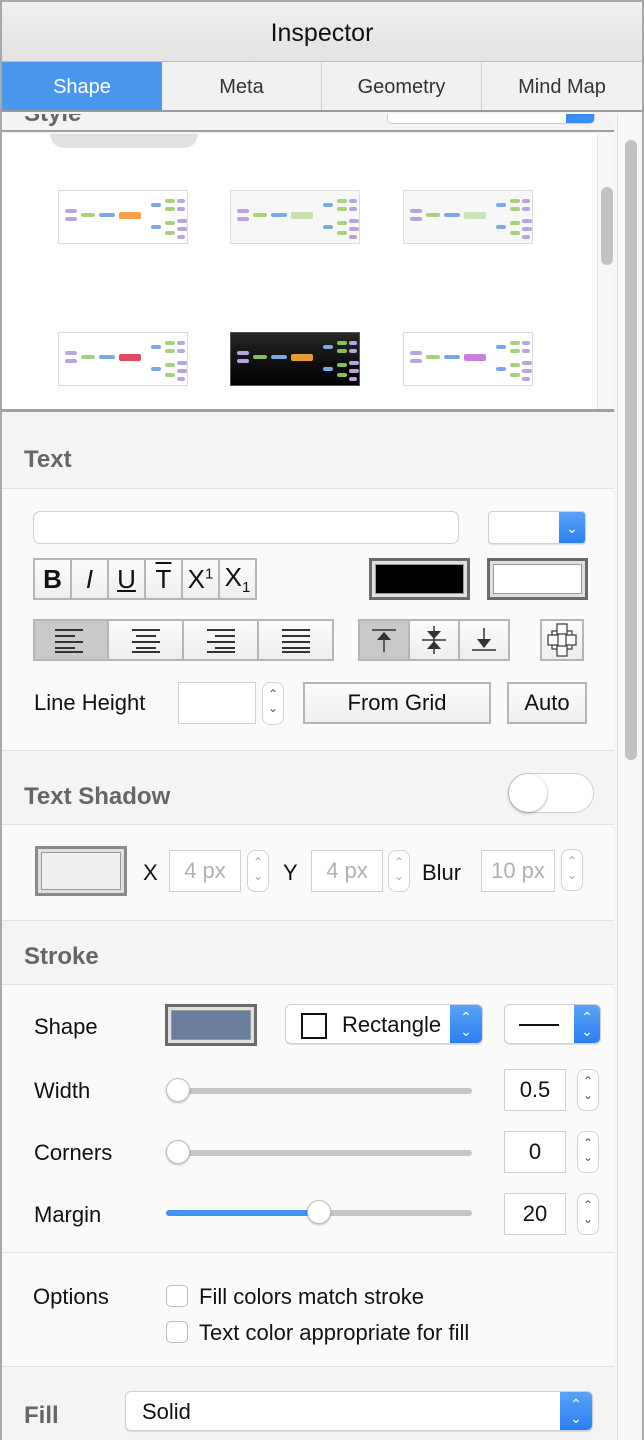  What do you see at coordinates (537, 527) in the screenshot?
I see `font-size-dropdown: ⌄` at bounding box center [537, 527].